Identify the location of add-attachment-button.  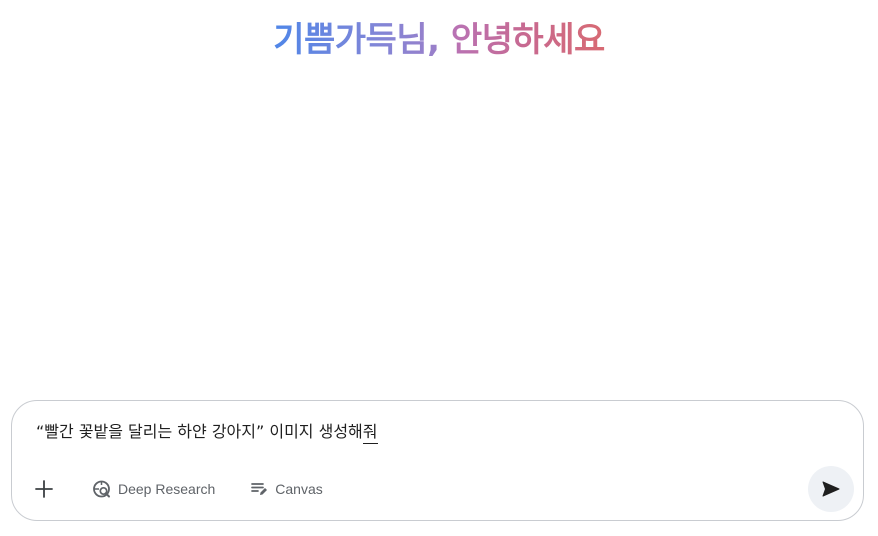
(44, 489).